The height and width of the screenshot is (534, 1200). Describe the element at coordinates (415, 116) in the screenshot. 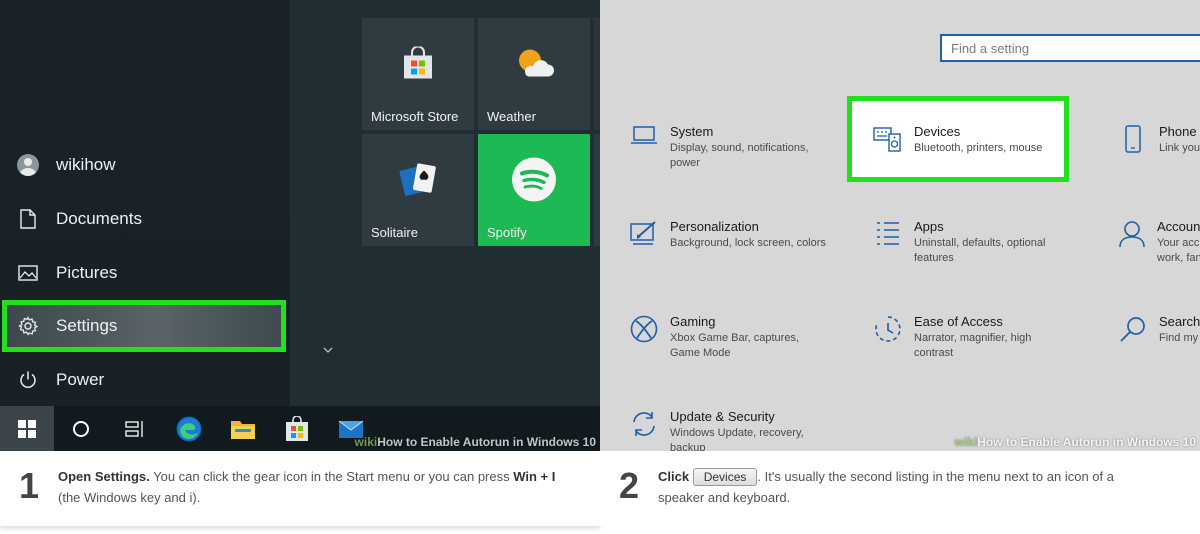

I see `tile-store-label: Microsoft Store` at that location.